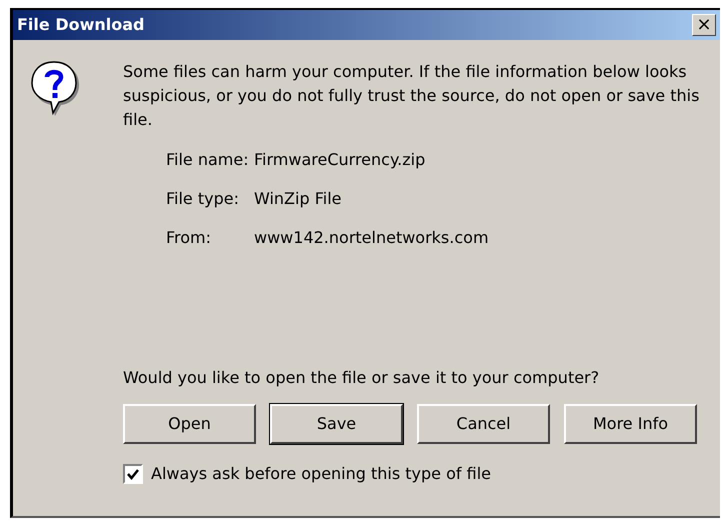 This screenshot has height=526, width=725. What do you see at coordinates (340, 160) in the screenshot?
I see `field-value: FirmwareCurrency.zip` at bounding box center [340, 160].